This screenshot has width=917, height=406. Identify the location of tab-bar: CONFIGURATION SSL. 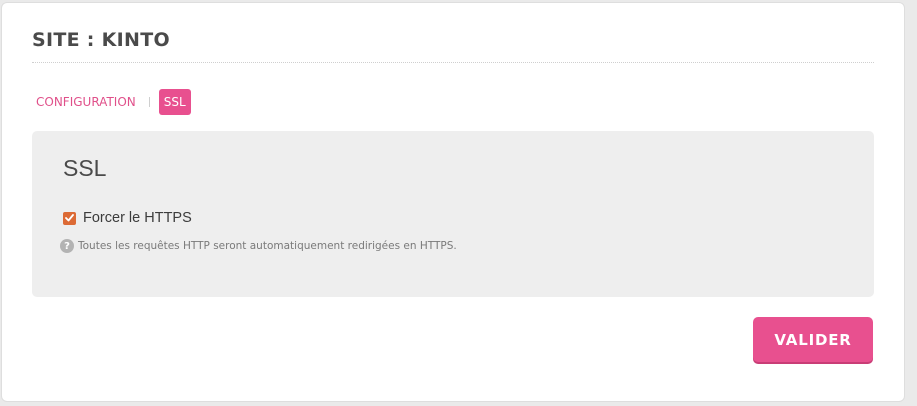
(113, 102).